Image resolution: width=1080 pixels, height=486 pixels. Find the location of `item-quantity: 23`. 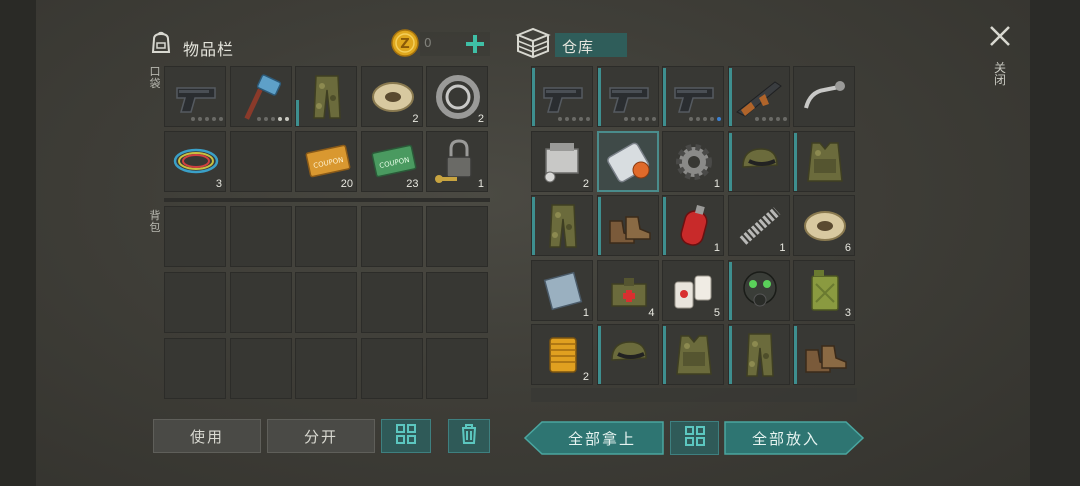

item-quantity: 23 is located at coordinates (412, 183).